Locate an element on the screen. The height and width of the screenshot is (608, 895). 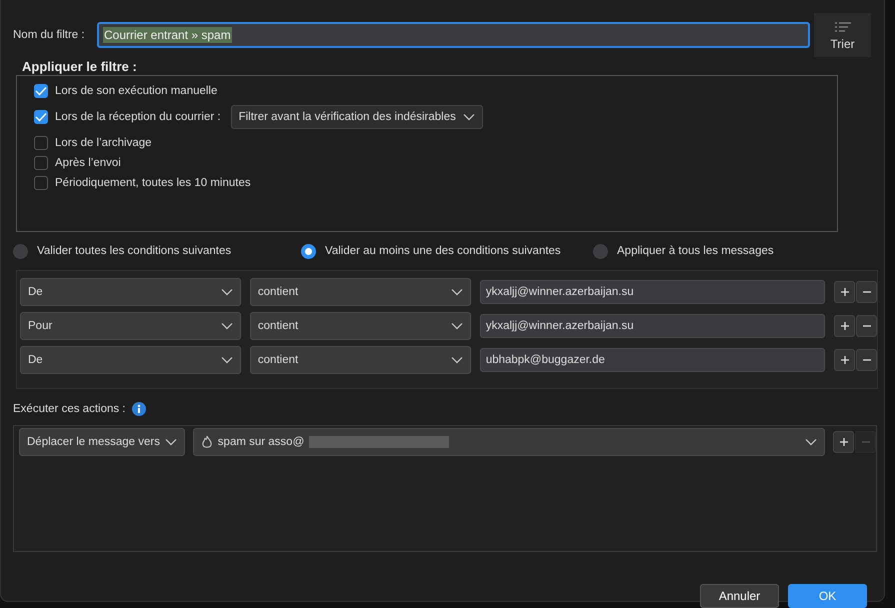
sort-button: Trier is located at coordinates (842, 35).